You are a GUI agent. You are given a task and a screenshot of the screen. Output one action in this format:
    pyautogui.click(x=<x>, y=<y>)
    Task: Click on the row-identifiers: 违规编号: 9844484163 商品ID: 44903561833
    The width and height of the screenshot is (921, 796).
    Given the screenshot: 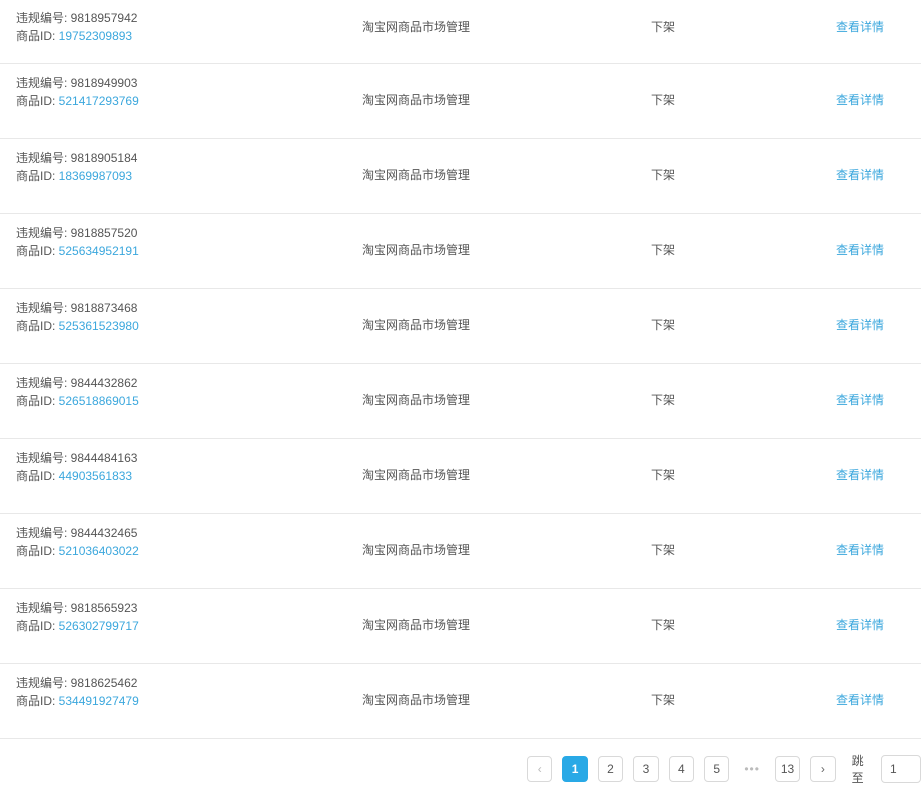 What is the action you would take?
    pyautogui.click(x=76, y=467)
    